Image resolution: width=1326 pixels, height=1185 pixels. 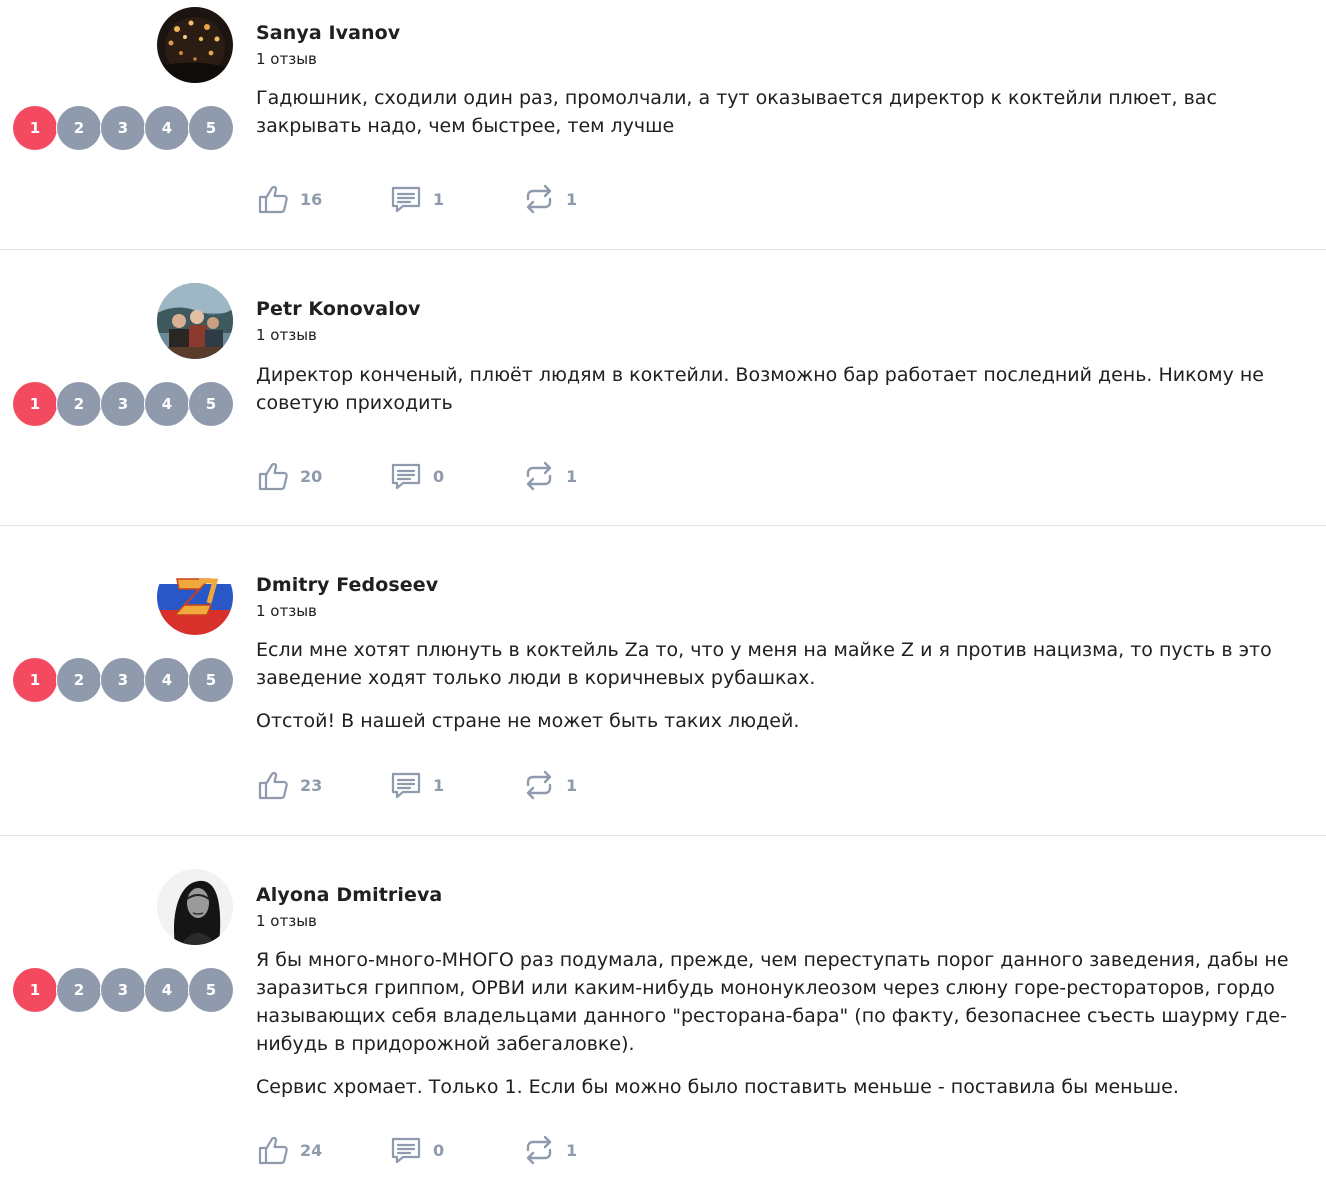 I want to click on author-name: Petr Konovalov, so click(x=338, y=309).